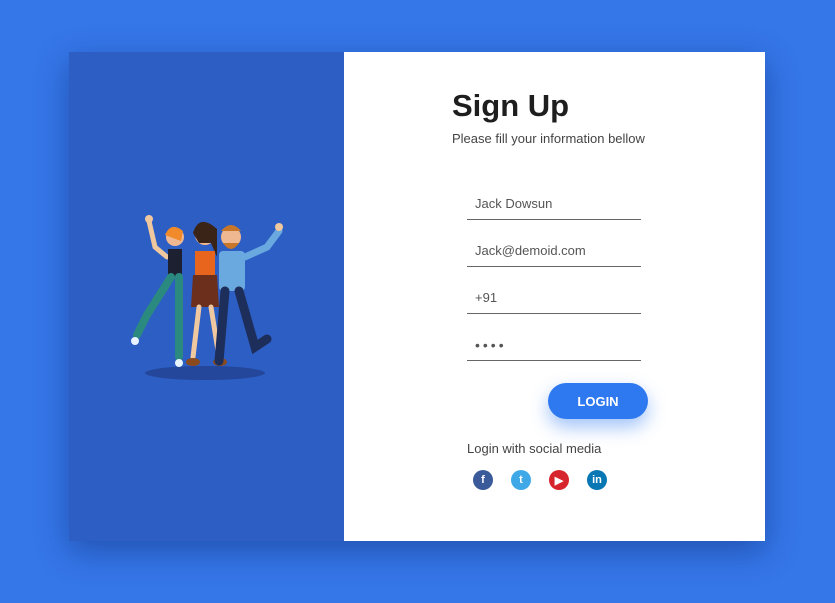  Describe the element at coordinates (598, 401) in the screenshot. I see `login-button: LOGIN` at that location.